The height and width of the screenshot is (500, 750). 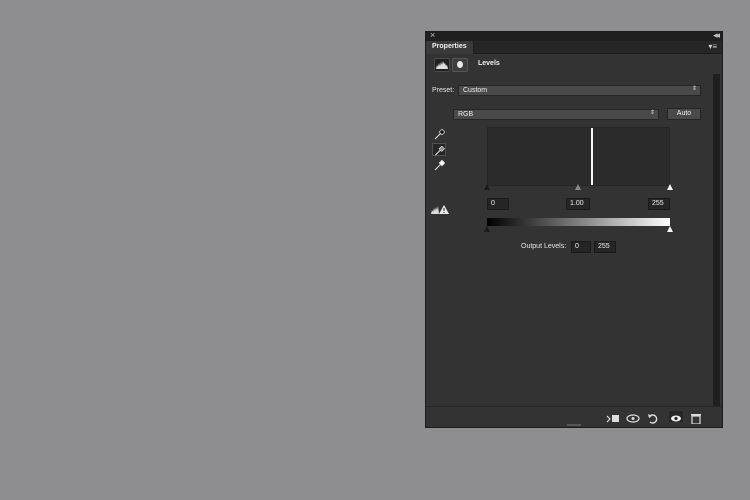 What do you see at coordinates (676, 416) in the screenshot?
I see `visibility-eye-icon` at bounding box center [676, 416].